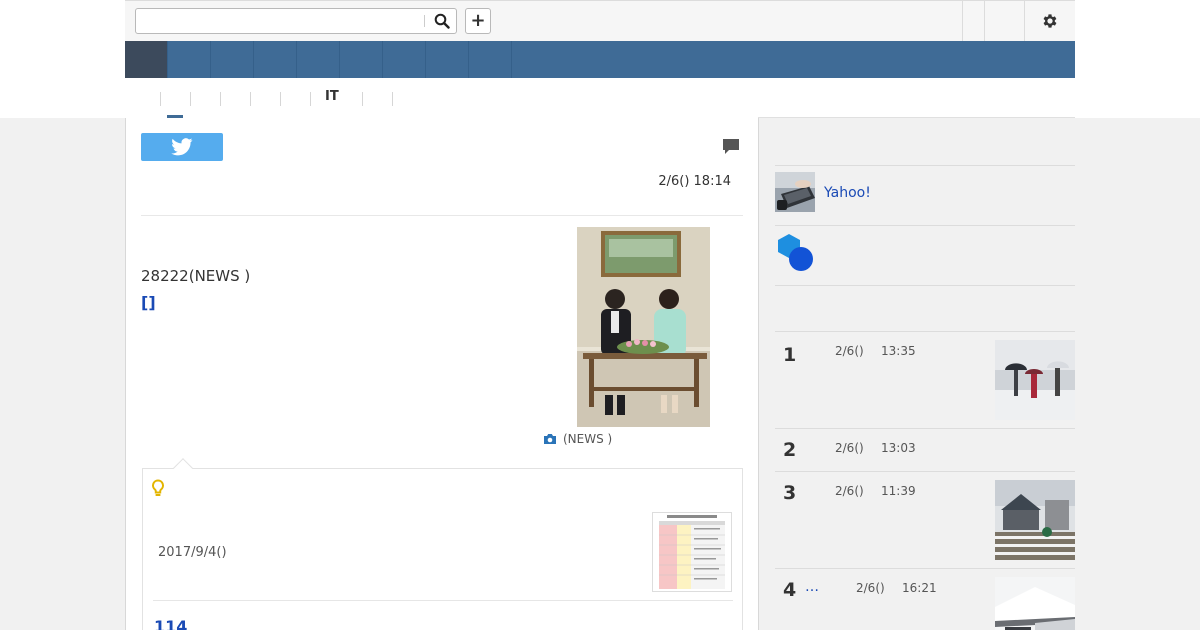 The width and height of the screenshot is (1200, 630). What do you see at coordinates (442, 544) in the screenshot?
I see `related-articles-box: 2017/9/4() 114` at bounding box center [442, 544].